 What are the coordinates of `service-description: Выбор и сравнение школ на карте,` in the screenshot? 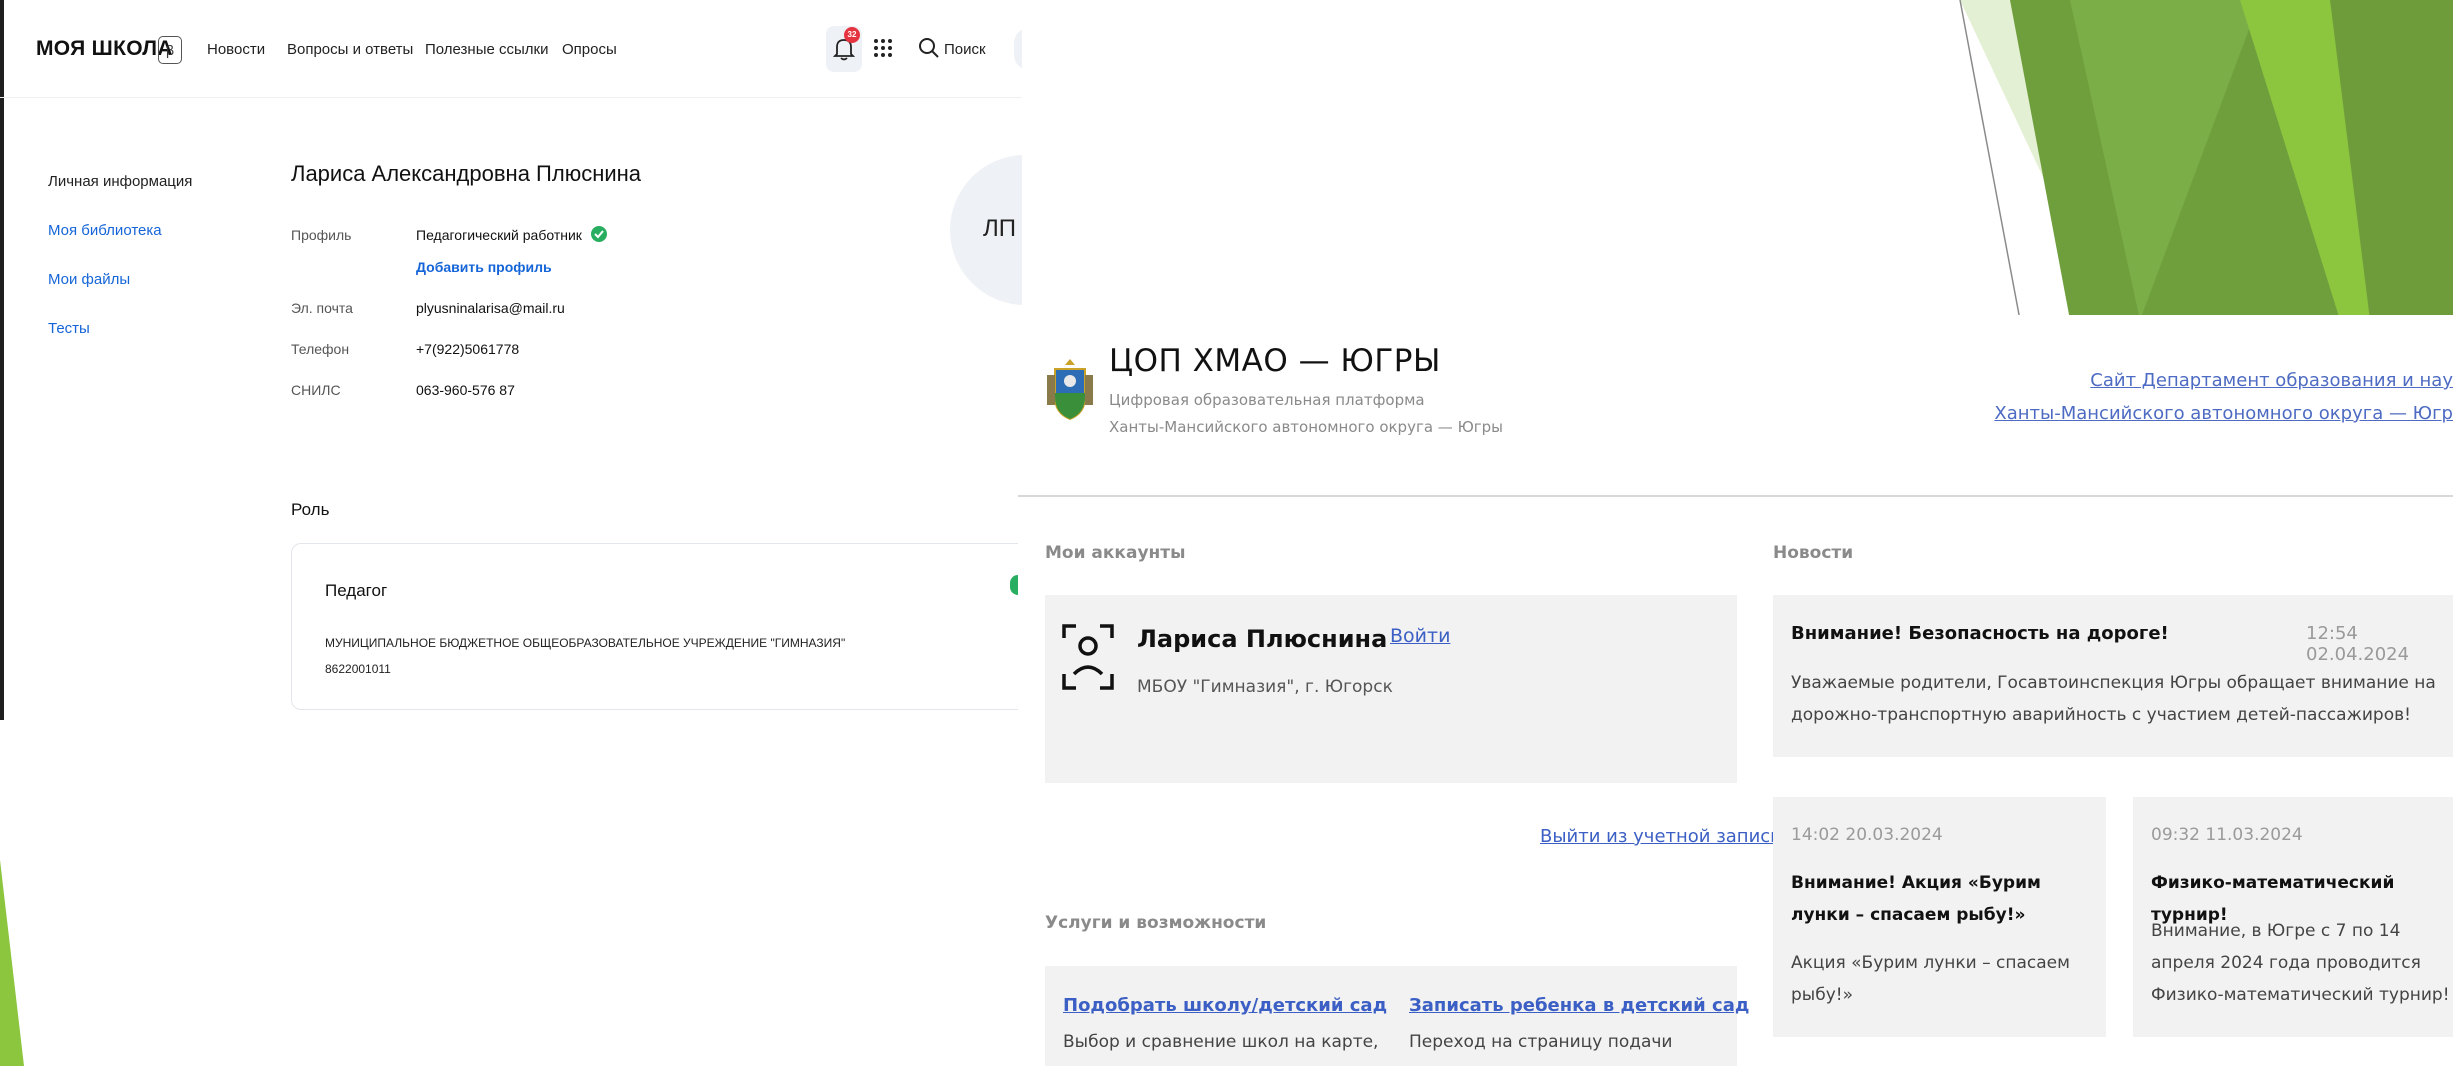 It's located at (1221, 1042).